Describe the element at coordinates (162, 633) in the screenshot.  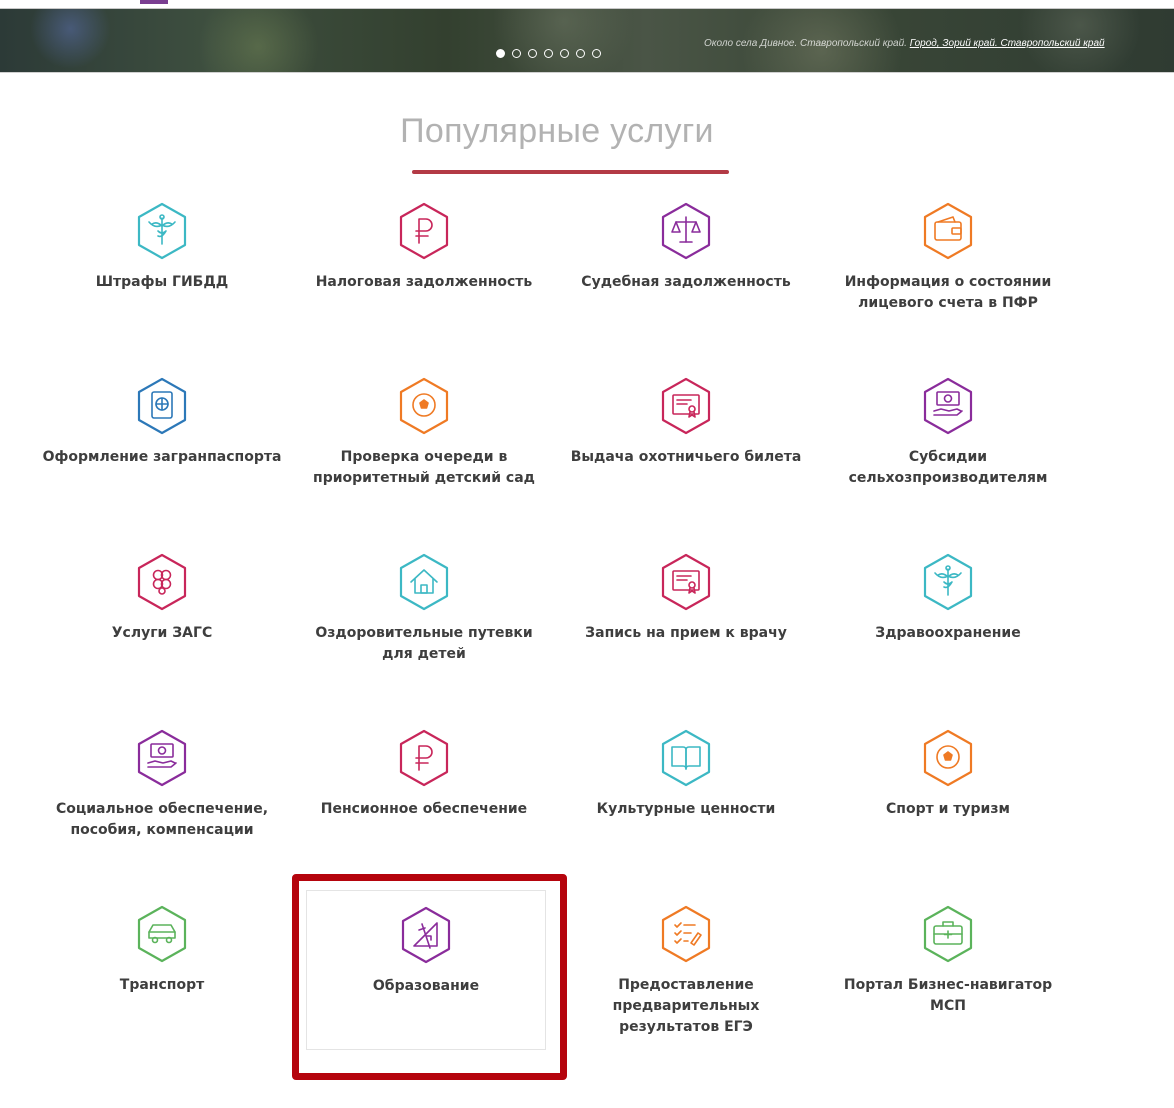
I see `service-label: Услуги ЗАГС` at that location.